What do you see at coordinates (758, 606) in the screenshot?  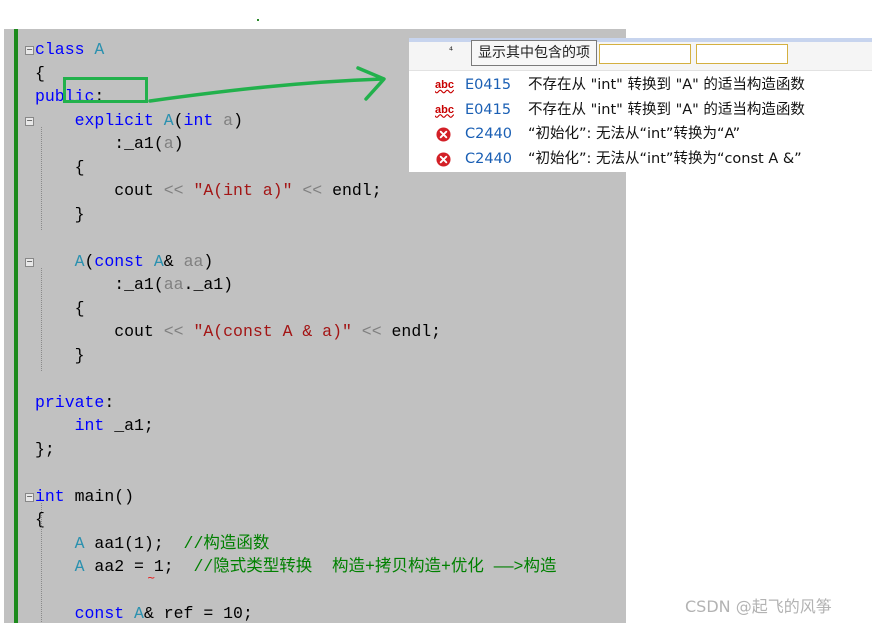 I see `watermark: CSDN @起飞的风筝` at bounding box center [758, 606].